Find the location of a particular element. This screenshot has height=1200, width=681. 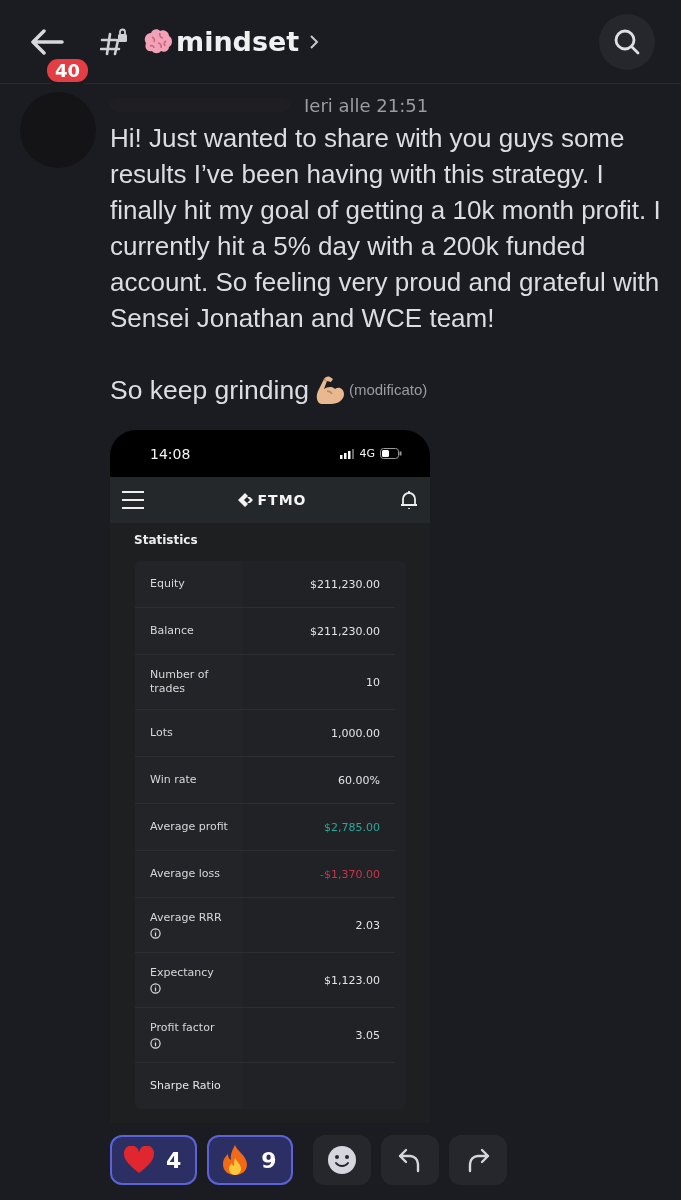

stat-label: Lots is located at coordinates (162, 733).